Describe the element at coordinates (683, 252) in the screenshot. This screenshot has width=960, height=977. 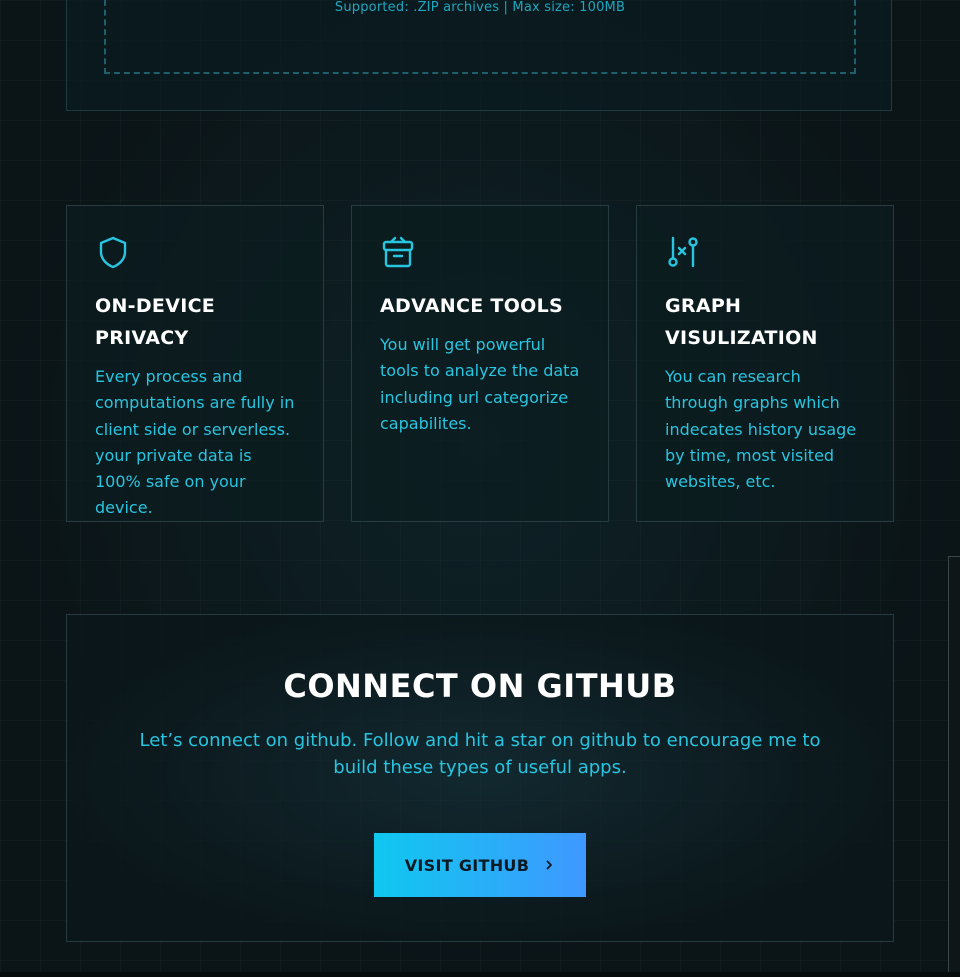
I see `git-compare-icon` at that location.